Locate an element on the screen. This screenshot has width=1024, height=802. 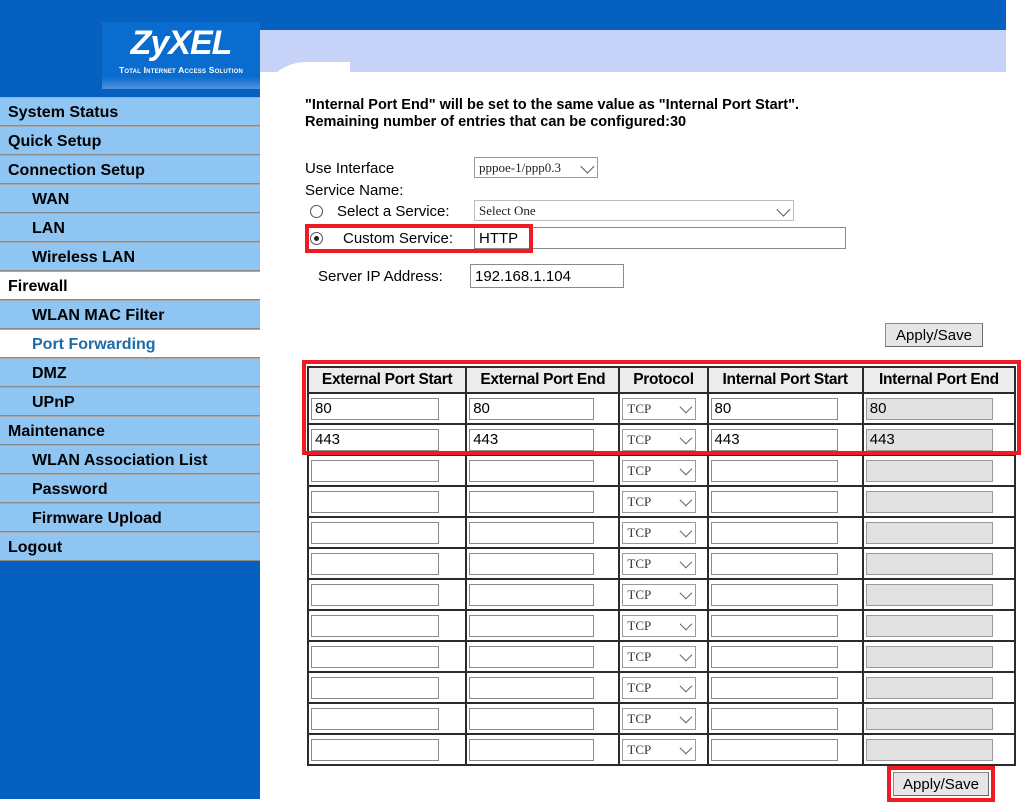
sidebar-item-label: Port Forwarding is located at coordinates (94, 344).